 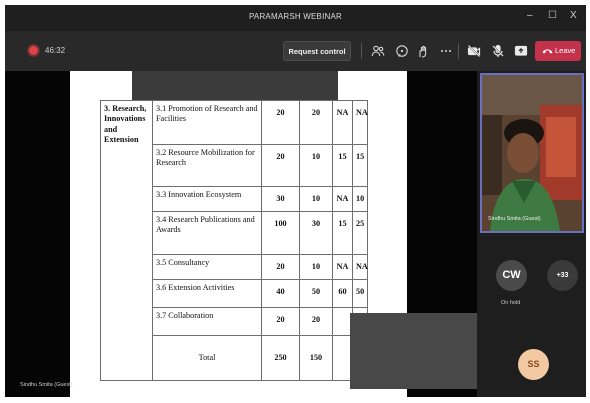 What do you see at coordinates (423, 51) in the screenshot?
I see `react-icon` at bounding box center [423, 51].